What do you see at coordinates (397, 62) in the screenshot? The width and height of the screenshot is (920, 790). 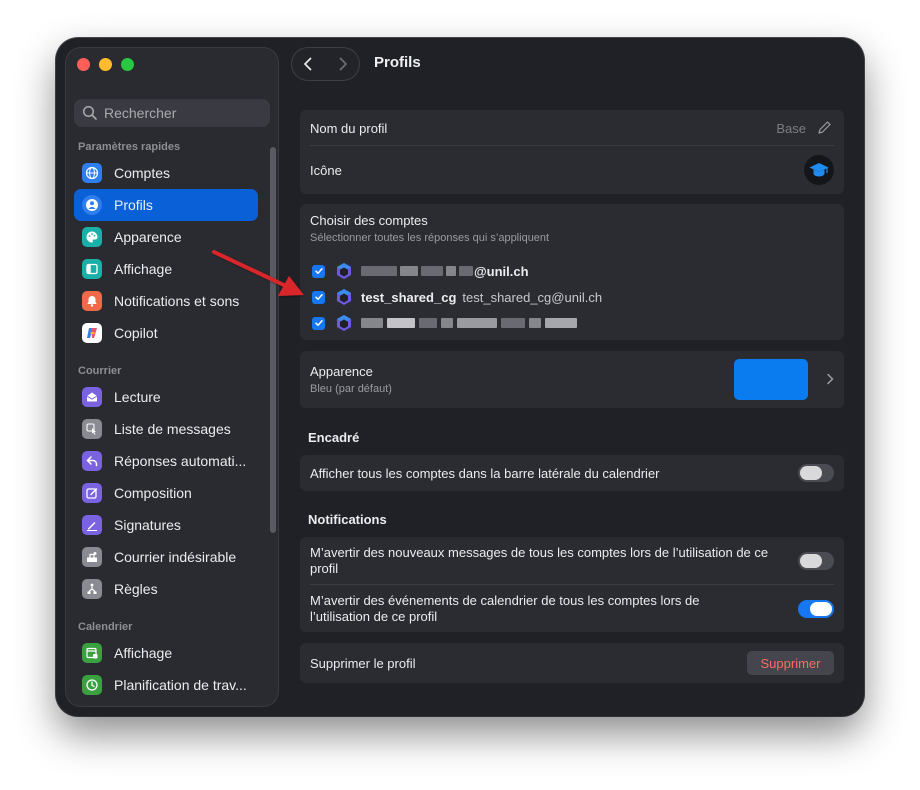 I see `page-title: Profils` at bounding box center [397, 62].